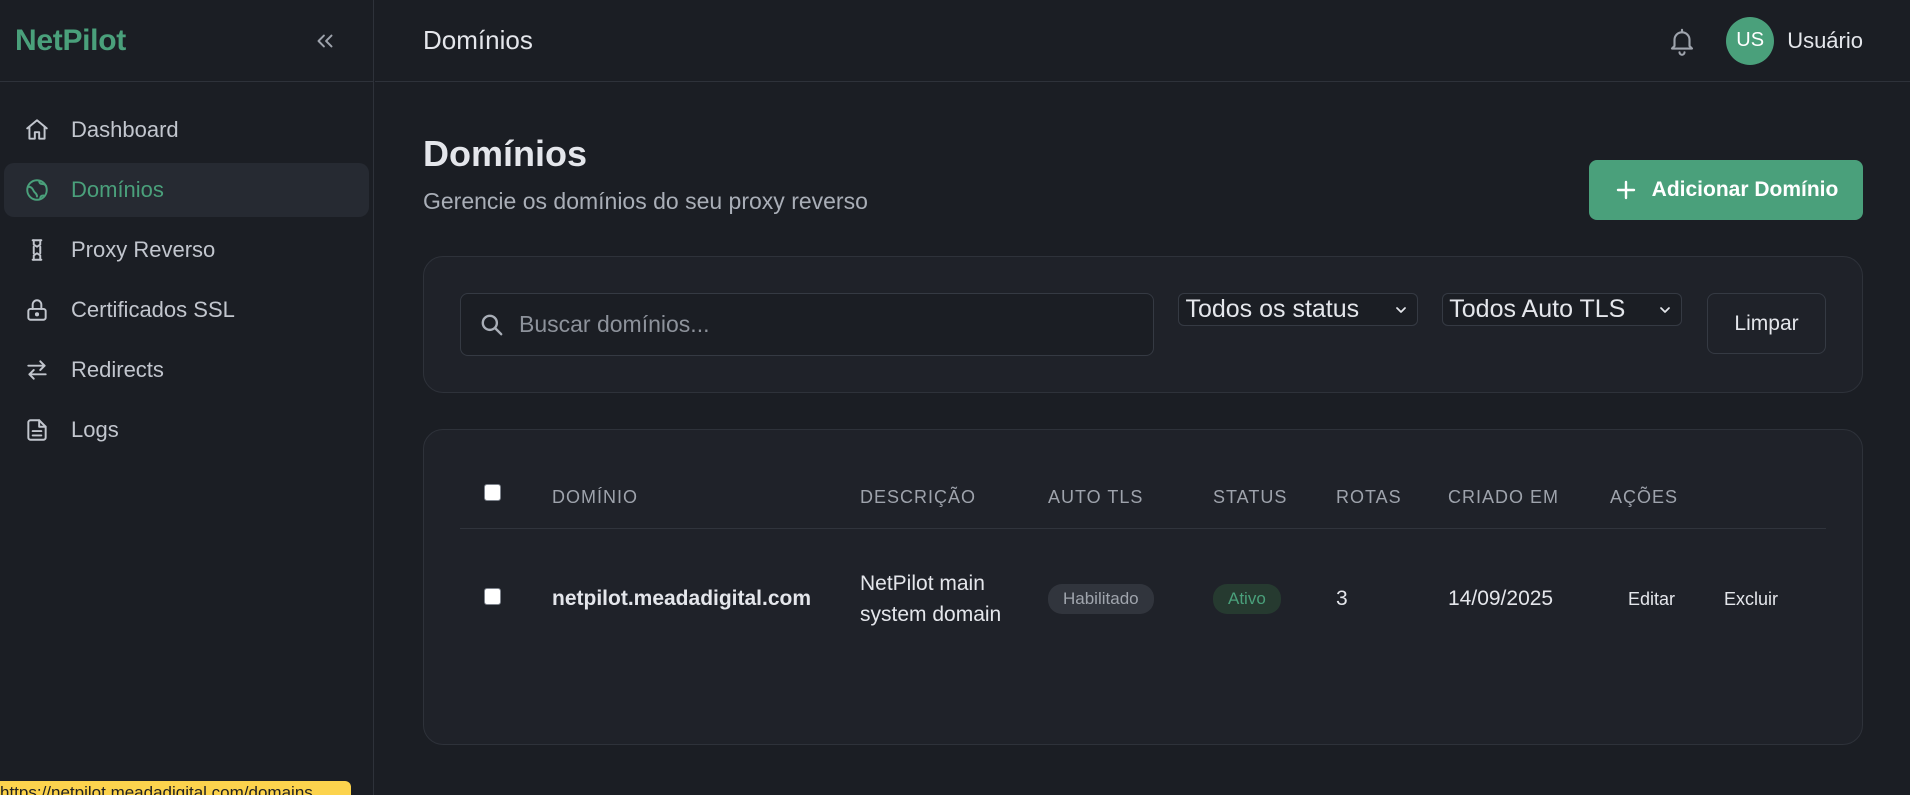 The width and height of the screenshot is (1910, 795). What do you see at coordinates (1101, 599) in the screenshot?
I see `auto-tls-badge: Habilitado` at bounding box center [1101, 599].